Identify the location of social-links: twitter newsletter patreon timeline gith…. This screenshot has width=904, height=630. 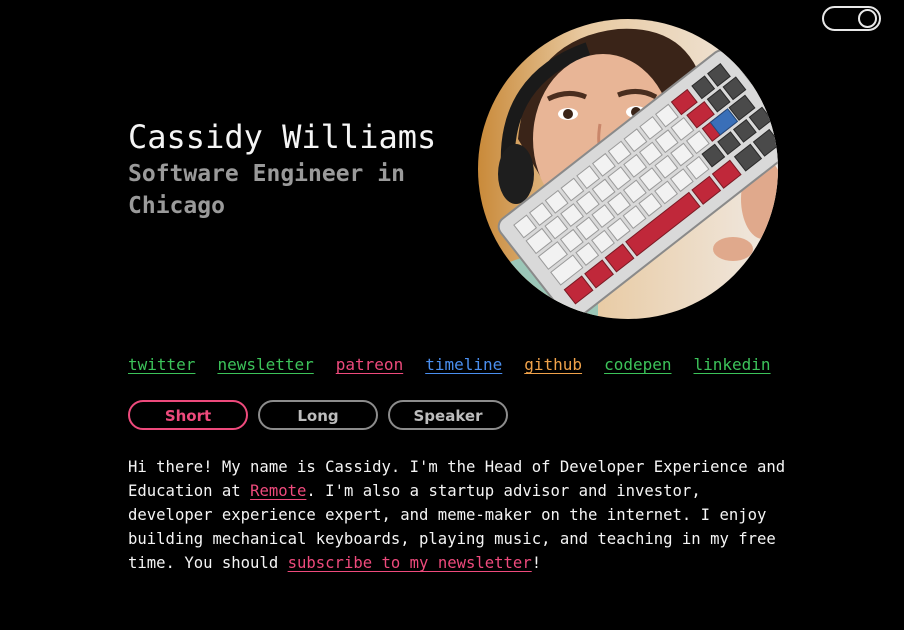
(449, 365).